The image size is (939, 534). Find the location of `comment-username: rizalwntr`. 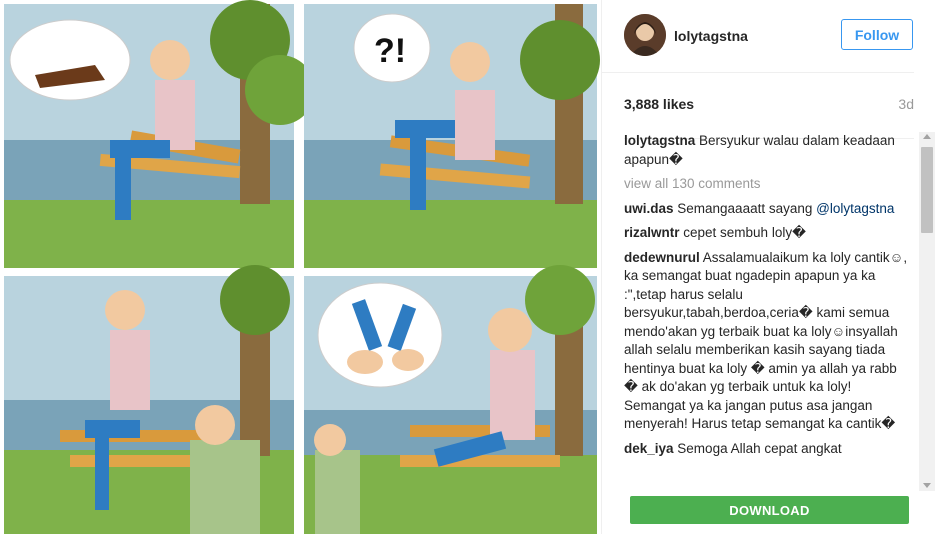

comment-username: rizalwntr is located at coordinates (652, 232).